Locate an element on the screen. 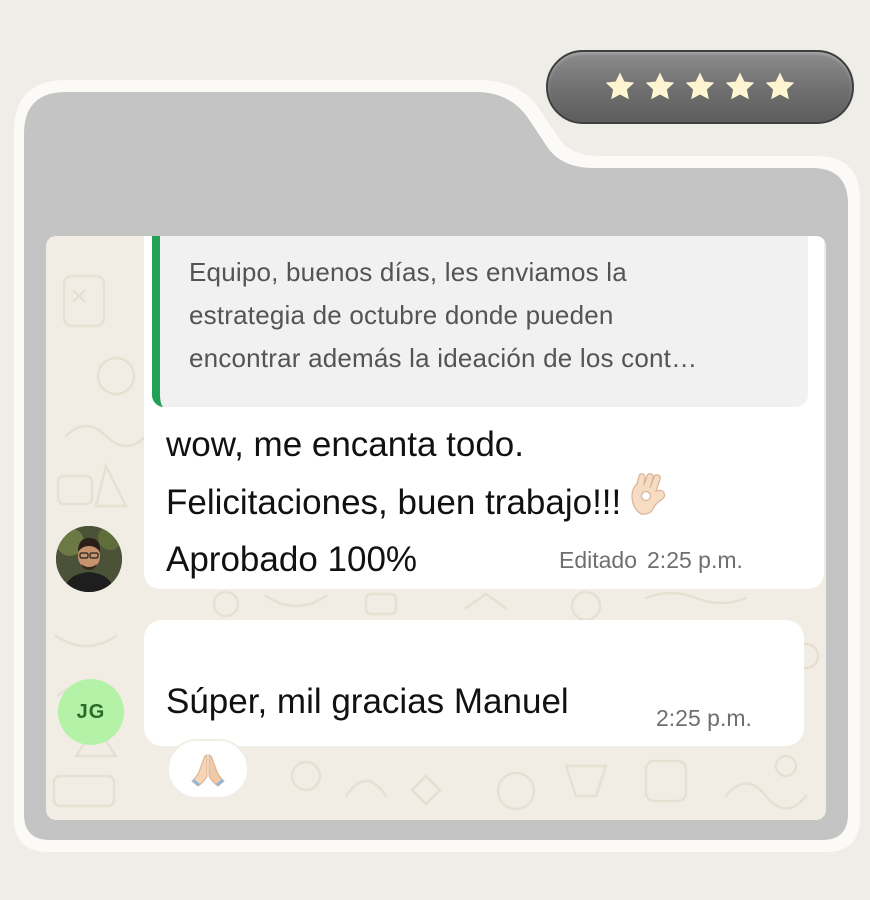 The height and width of the screenshot is (900, 870). message-meta: Editado 2:25 p.m. is located at coordinates (651, 560).